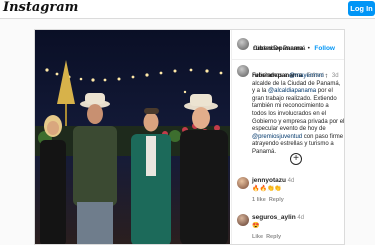  I want to click on caption-text: Felicitamos a, so click(271, 76).